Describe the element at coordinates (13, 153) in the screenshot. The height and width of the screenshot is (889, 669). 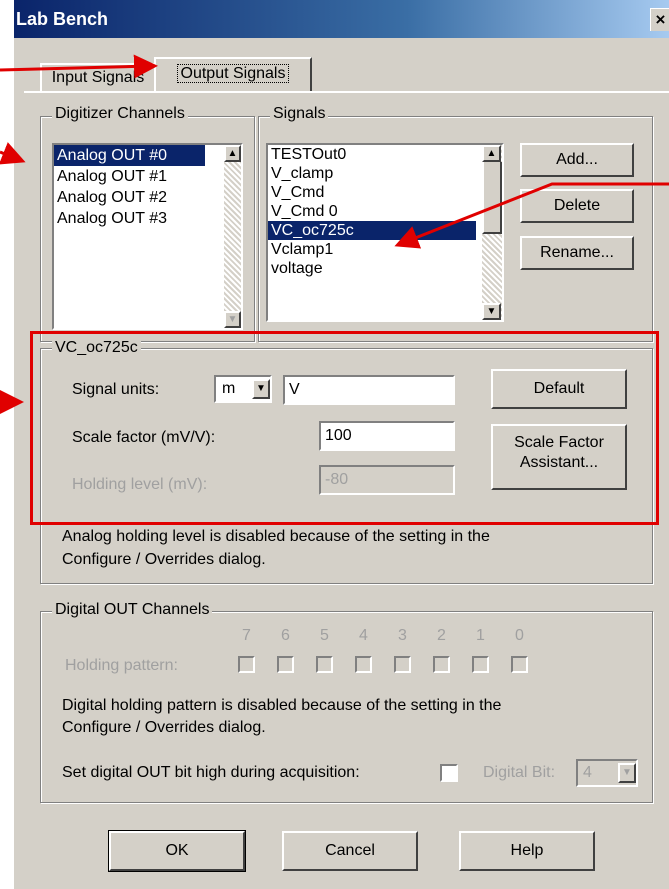
I see `arrow-to-channel-list` at that location.